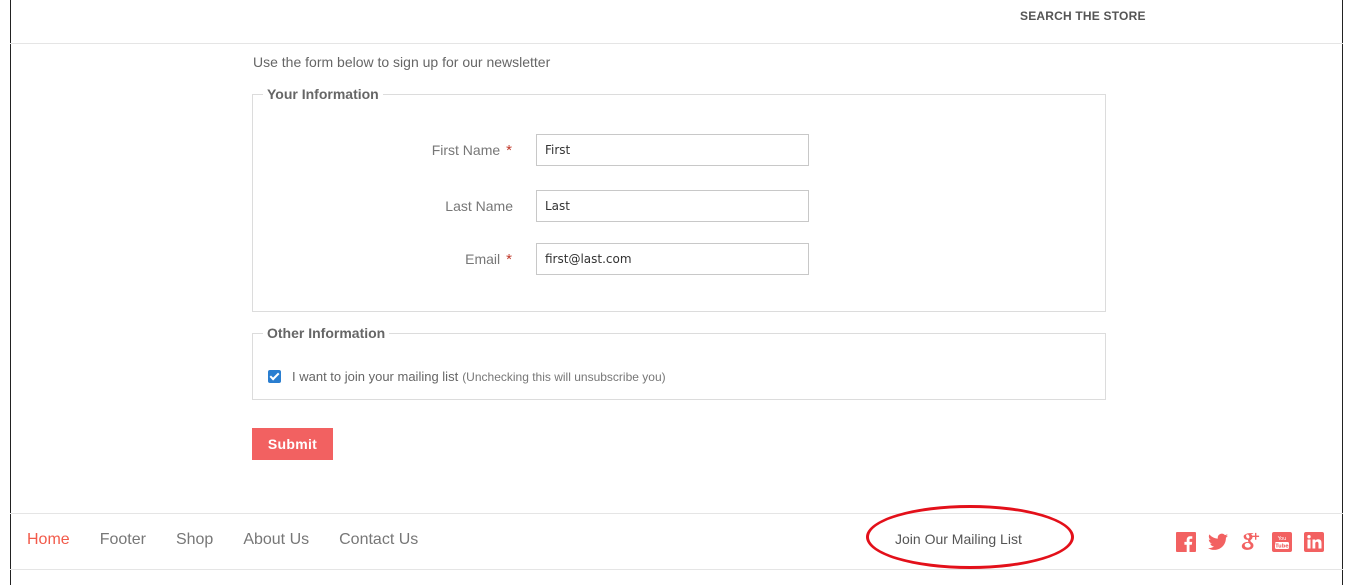 The width and height of the screenshot is (1353, 585). What do you see at coordinates (466, 150) in the screenshot?
I see `first-name-label-text: First Name` at bounding box center [466, 150].